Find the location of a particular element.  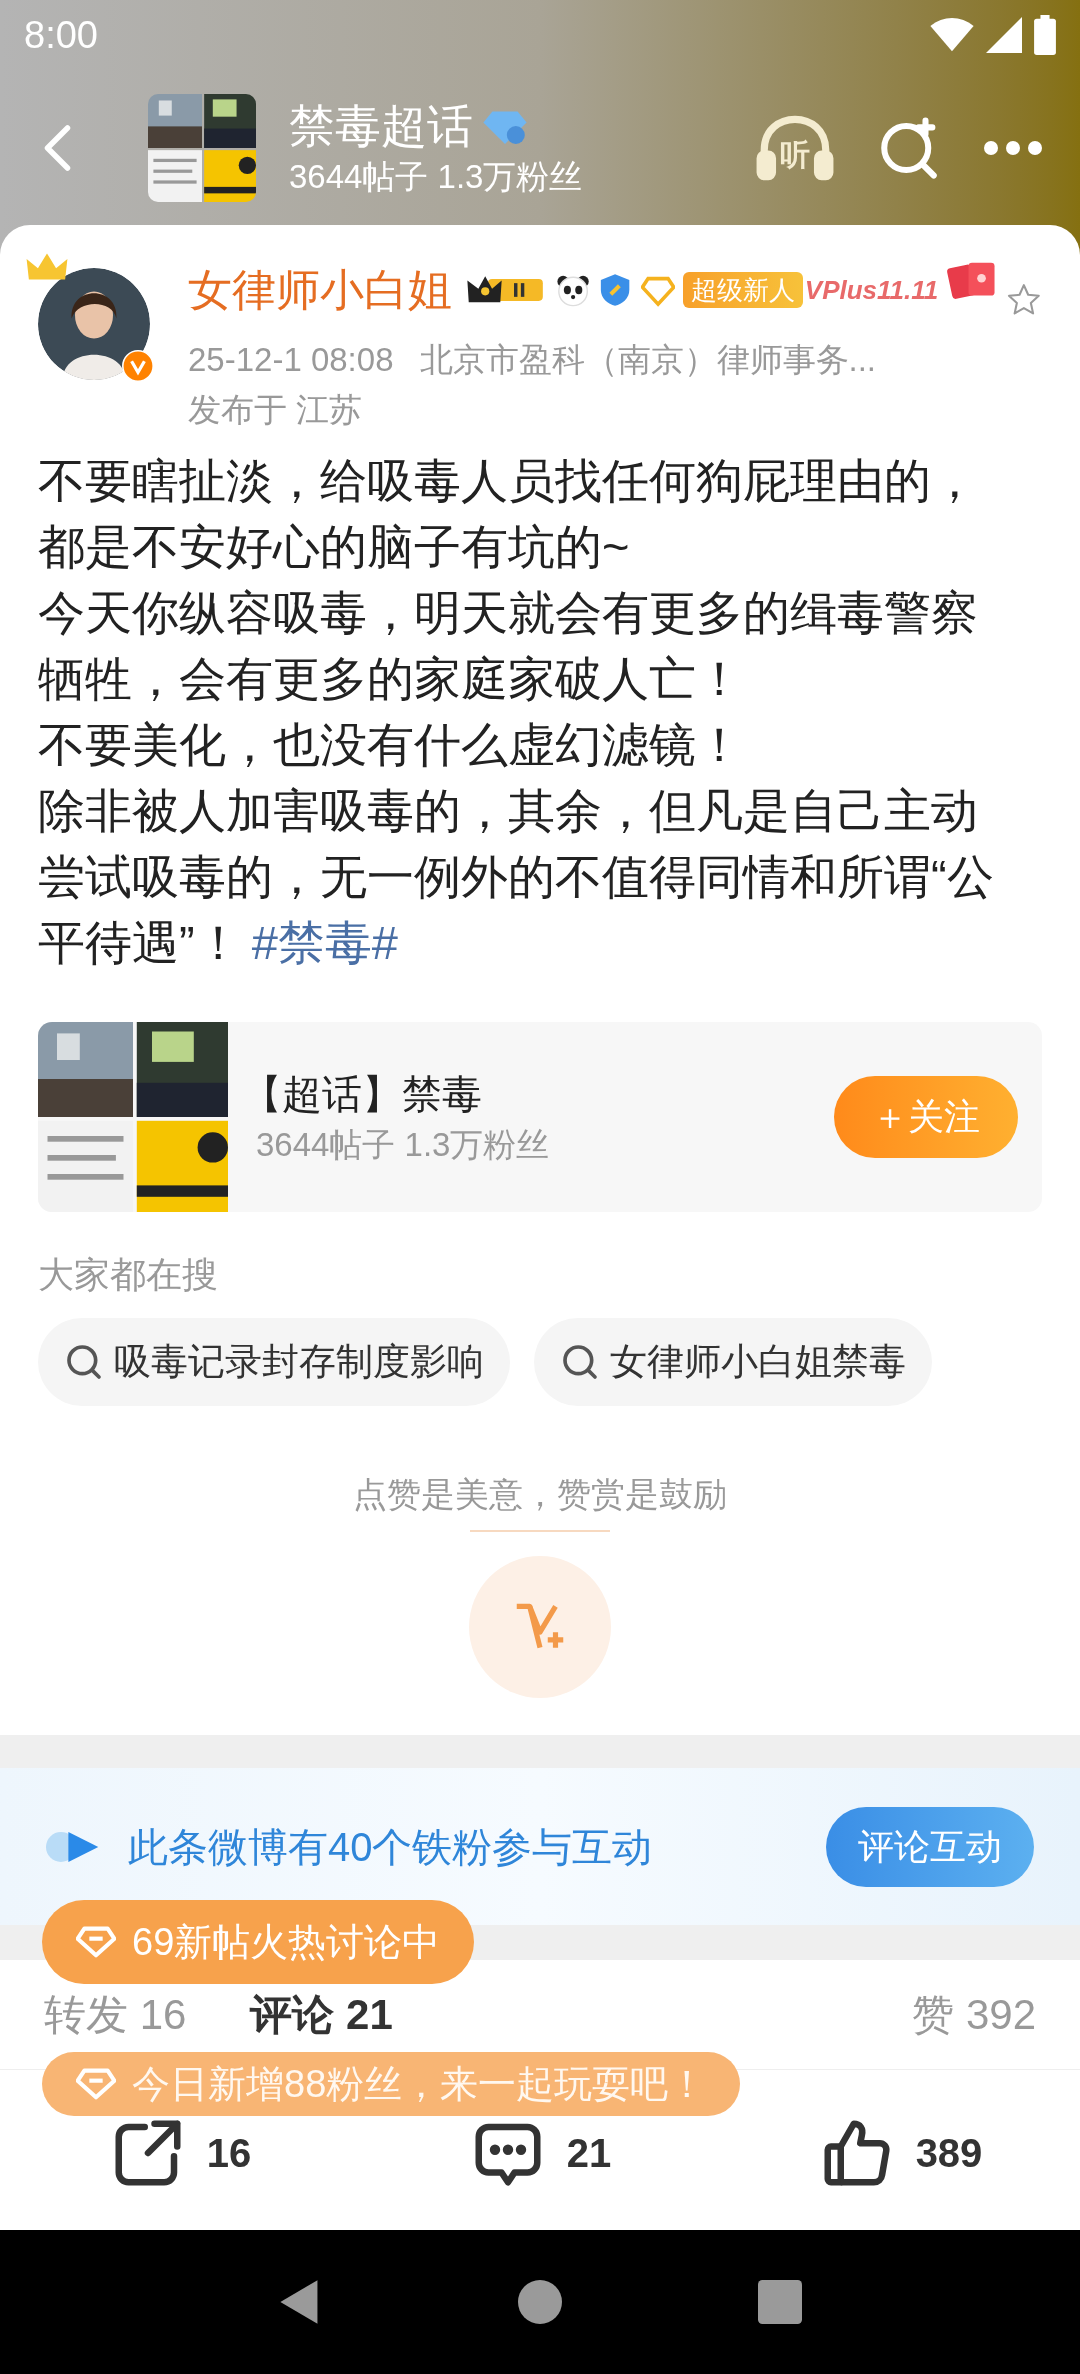

repost-button: 16 is located at coordinates (180, 2153).